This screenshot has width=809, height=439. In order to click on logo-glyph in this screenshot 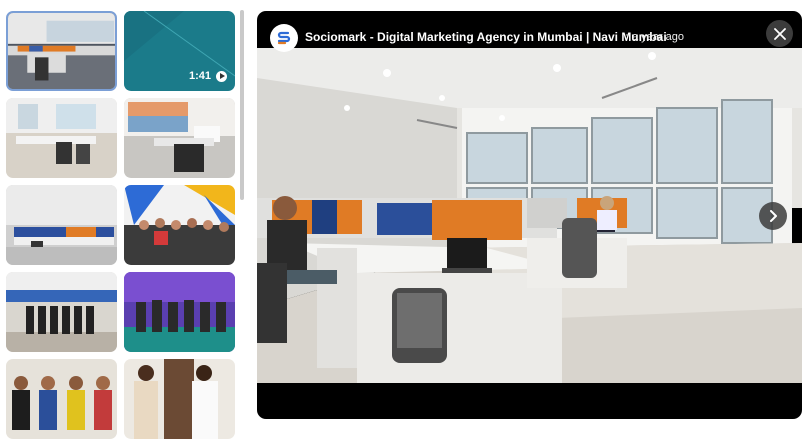, I will do `click(284, 38)`.